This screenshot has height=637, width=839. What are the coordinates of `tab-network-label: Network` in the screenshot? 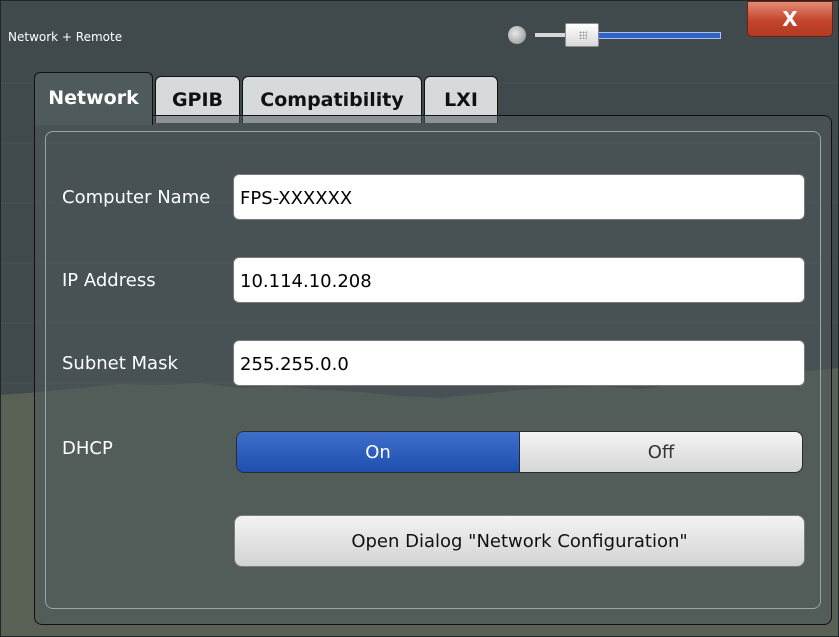 It's located at (93, 97).